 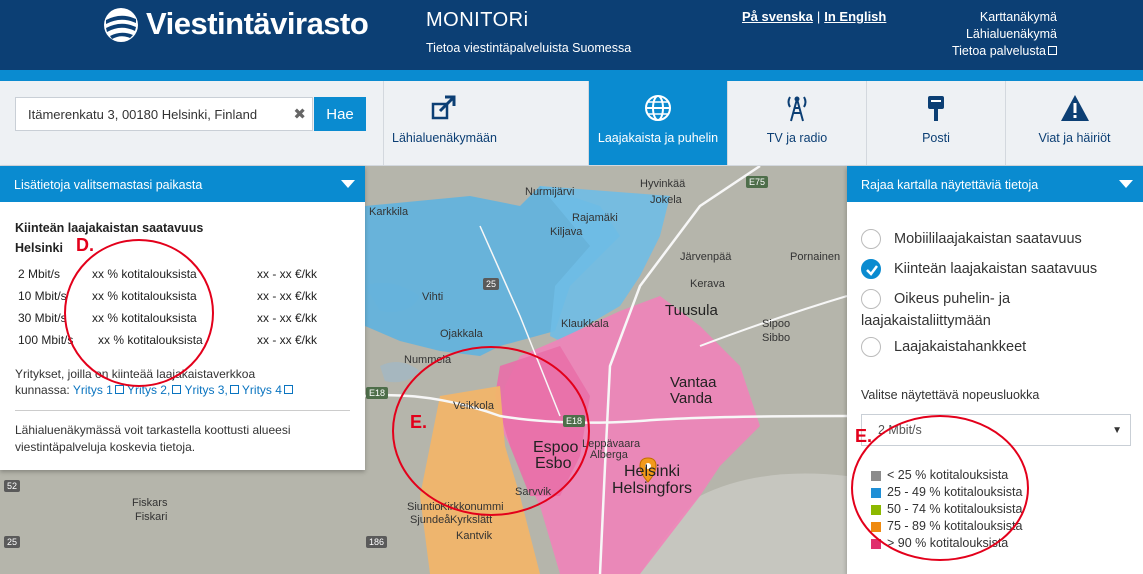 I want to click on company-link: Yritys 3,, so click(x=205, y=390).